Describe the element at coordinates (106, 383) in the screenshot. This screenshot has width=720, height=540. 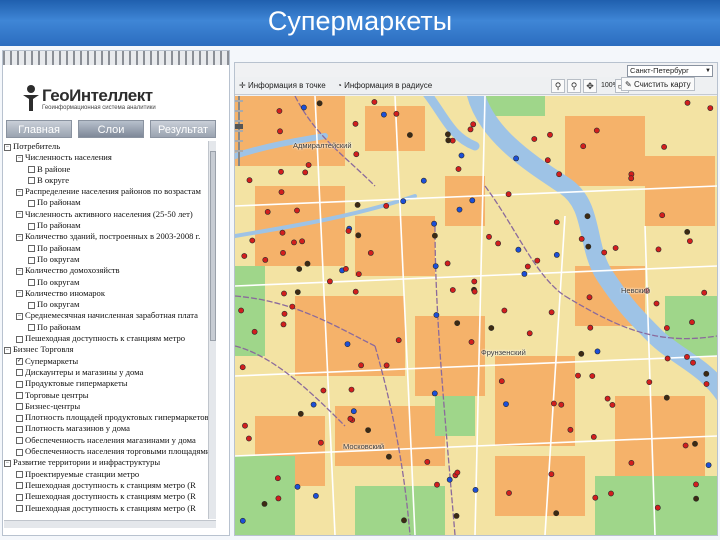
I see `tree-item: Продуктовые гипермаркеты` at that location.